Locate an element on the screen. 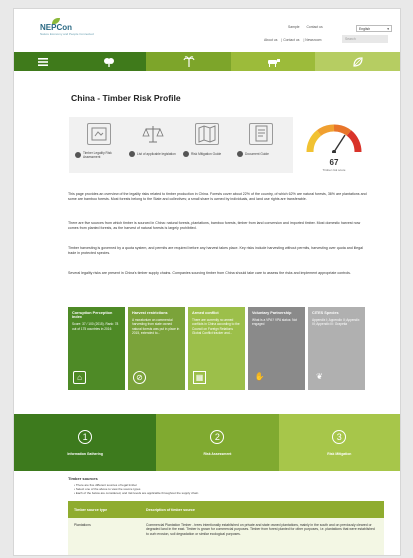 The width and height of the screenshot is (413, 558). tree-legality-icon is located at coordinates (99, 134).